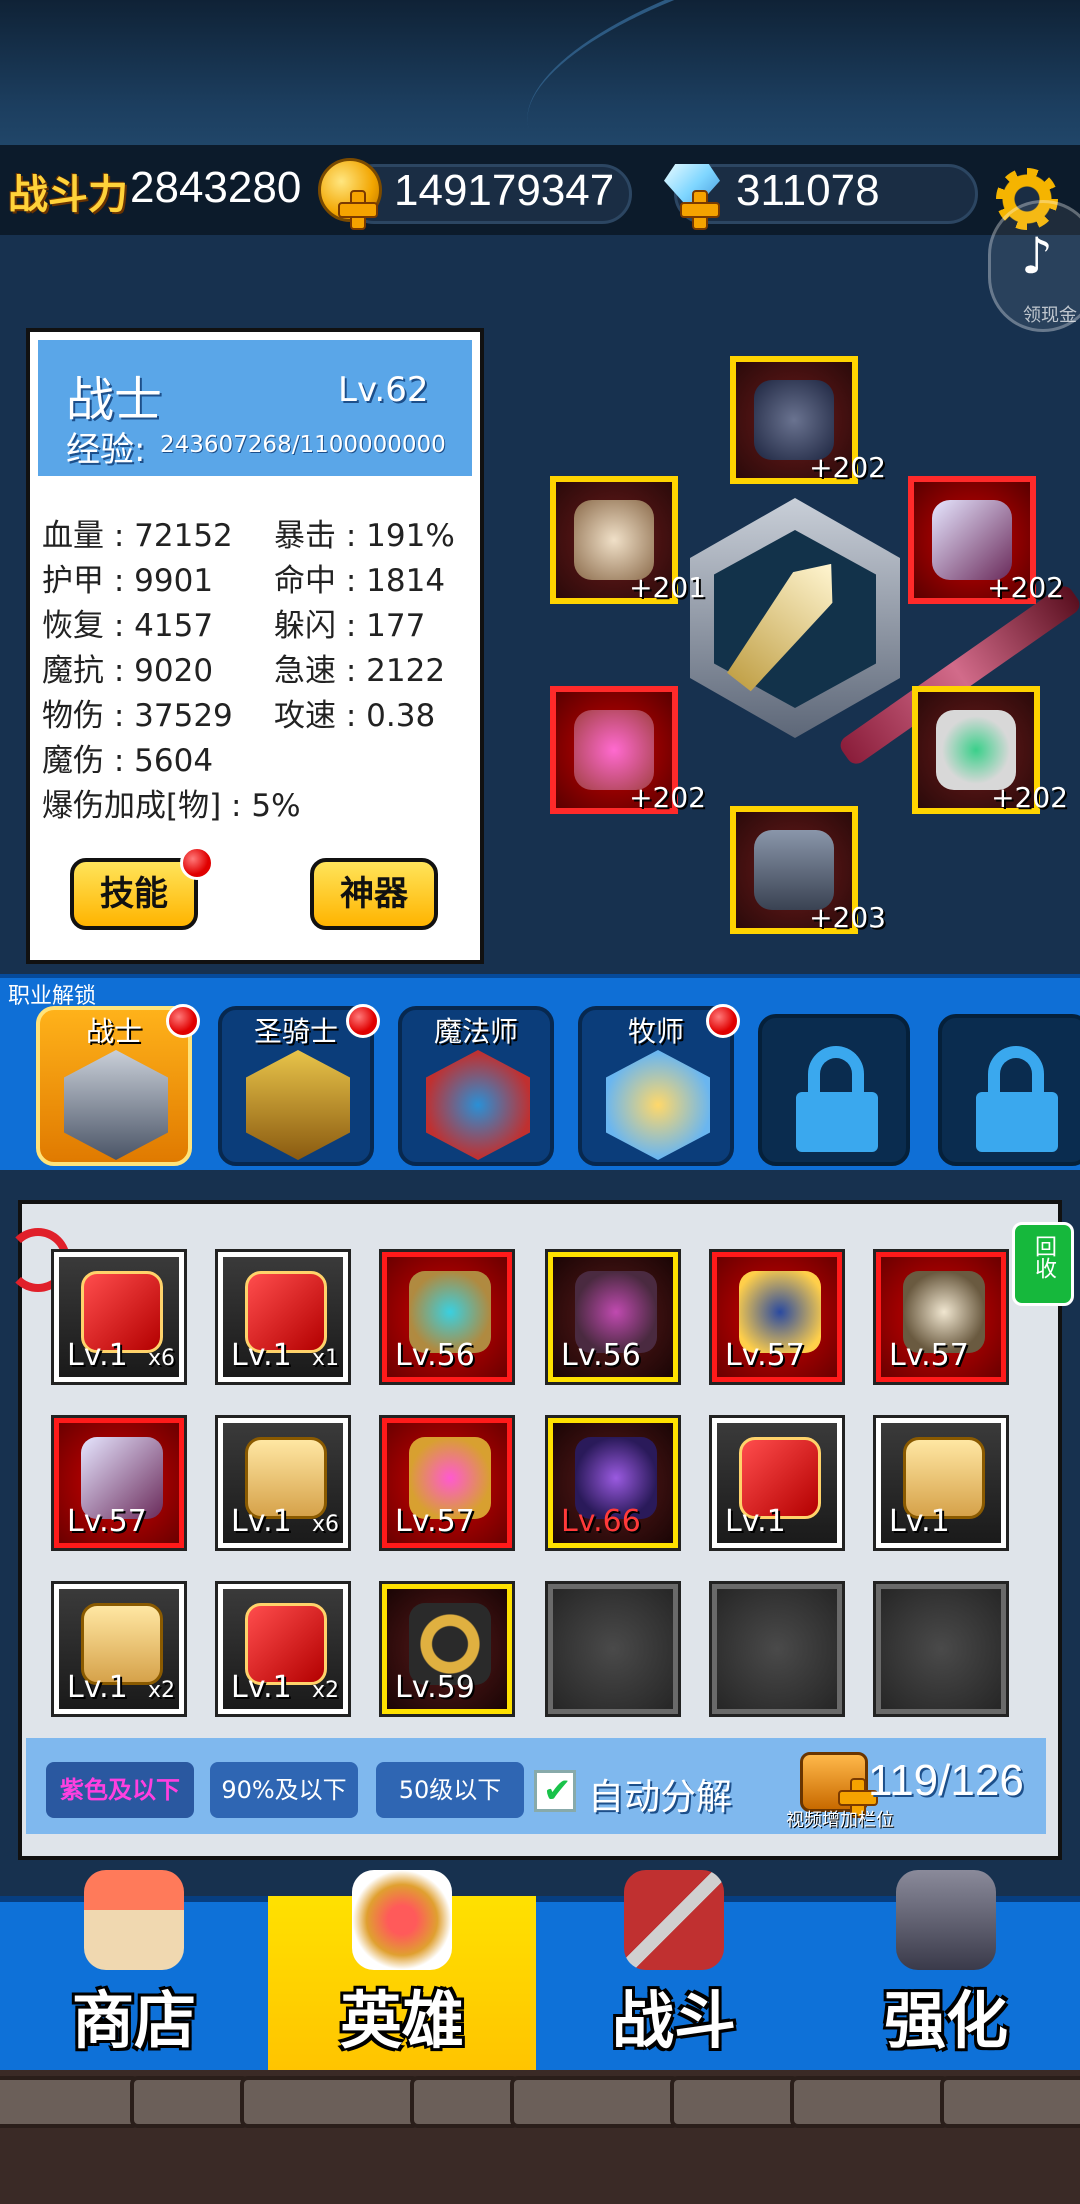  Describe the element at coordinates (946, 1780) in the screenshot. I see `inventory-capacity: 119/126` at that location.